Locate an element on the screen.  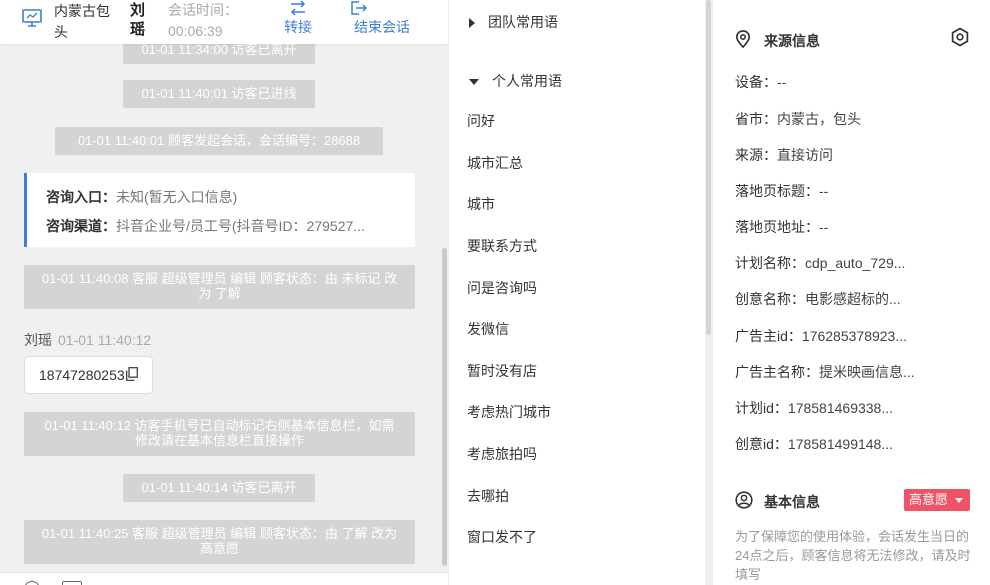
phrase-item: 问是咨询吗 is located at coordinates (502, 288).